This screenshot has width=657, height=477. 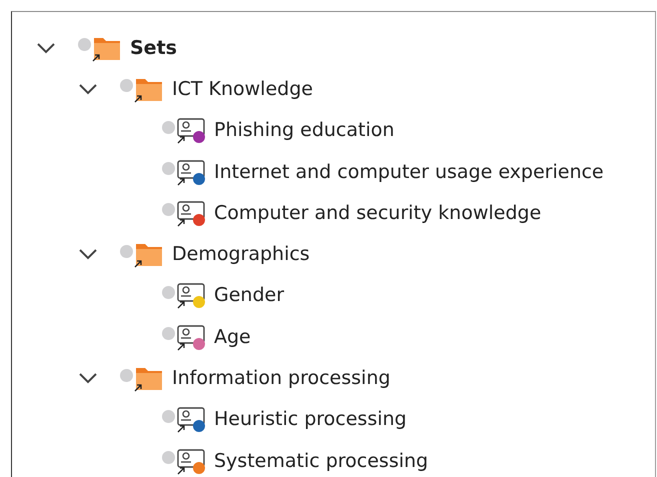 What do you see at coordinates (409, 171) in the screenshot?
I see `set-label: Internet and computer usage experience` at bounding box center [409, 171].